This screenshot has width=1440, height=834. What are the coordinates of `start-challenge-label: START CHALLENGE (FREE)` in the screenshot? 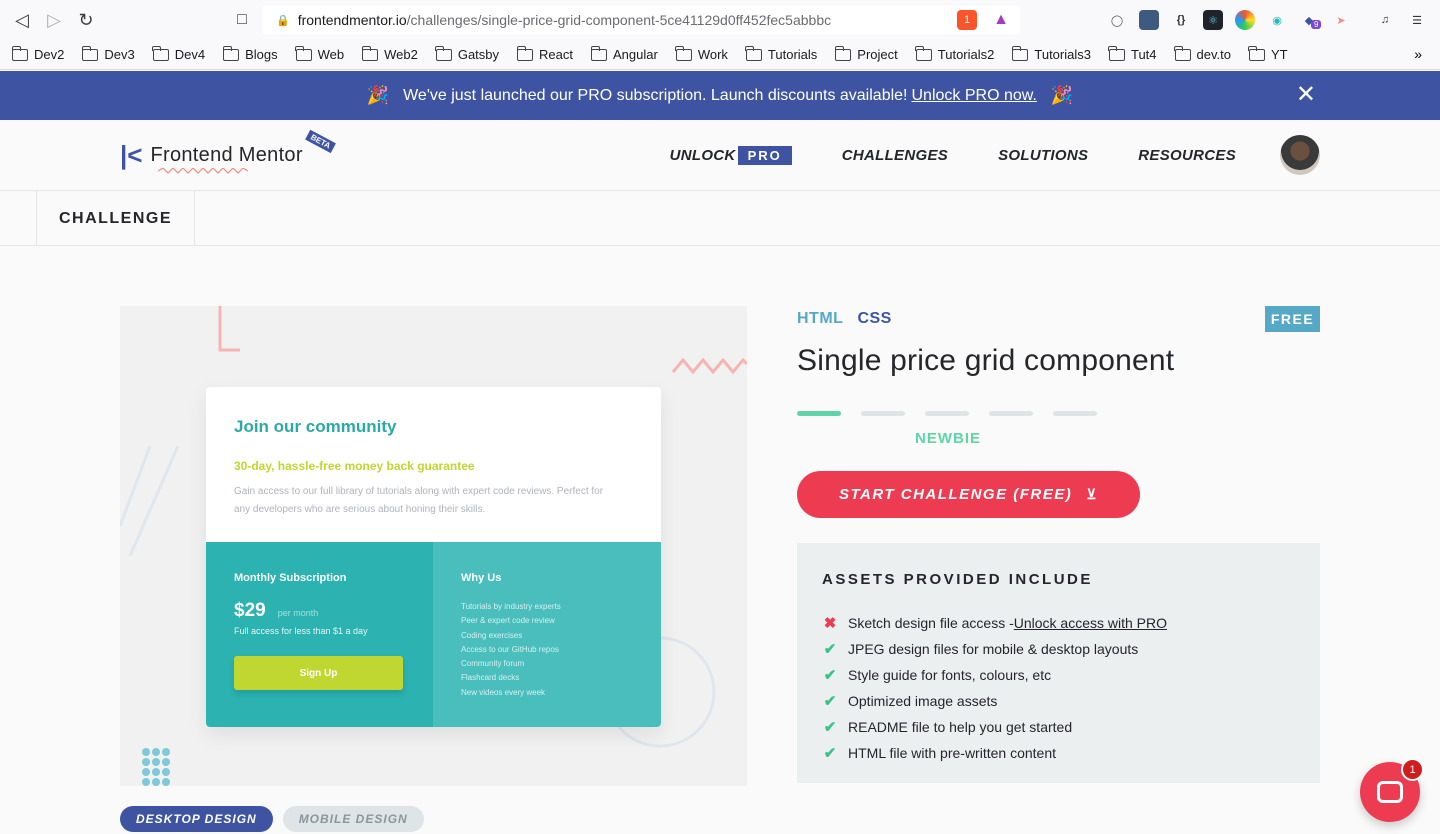 It's located at (955, 494).